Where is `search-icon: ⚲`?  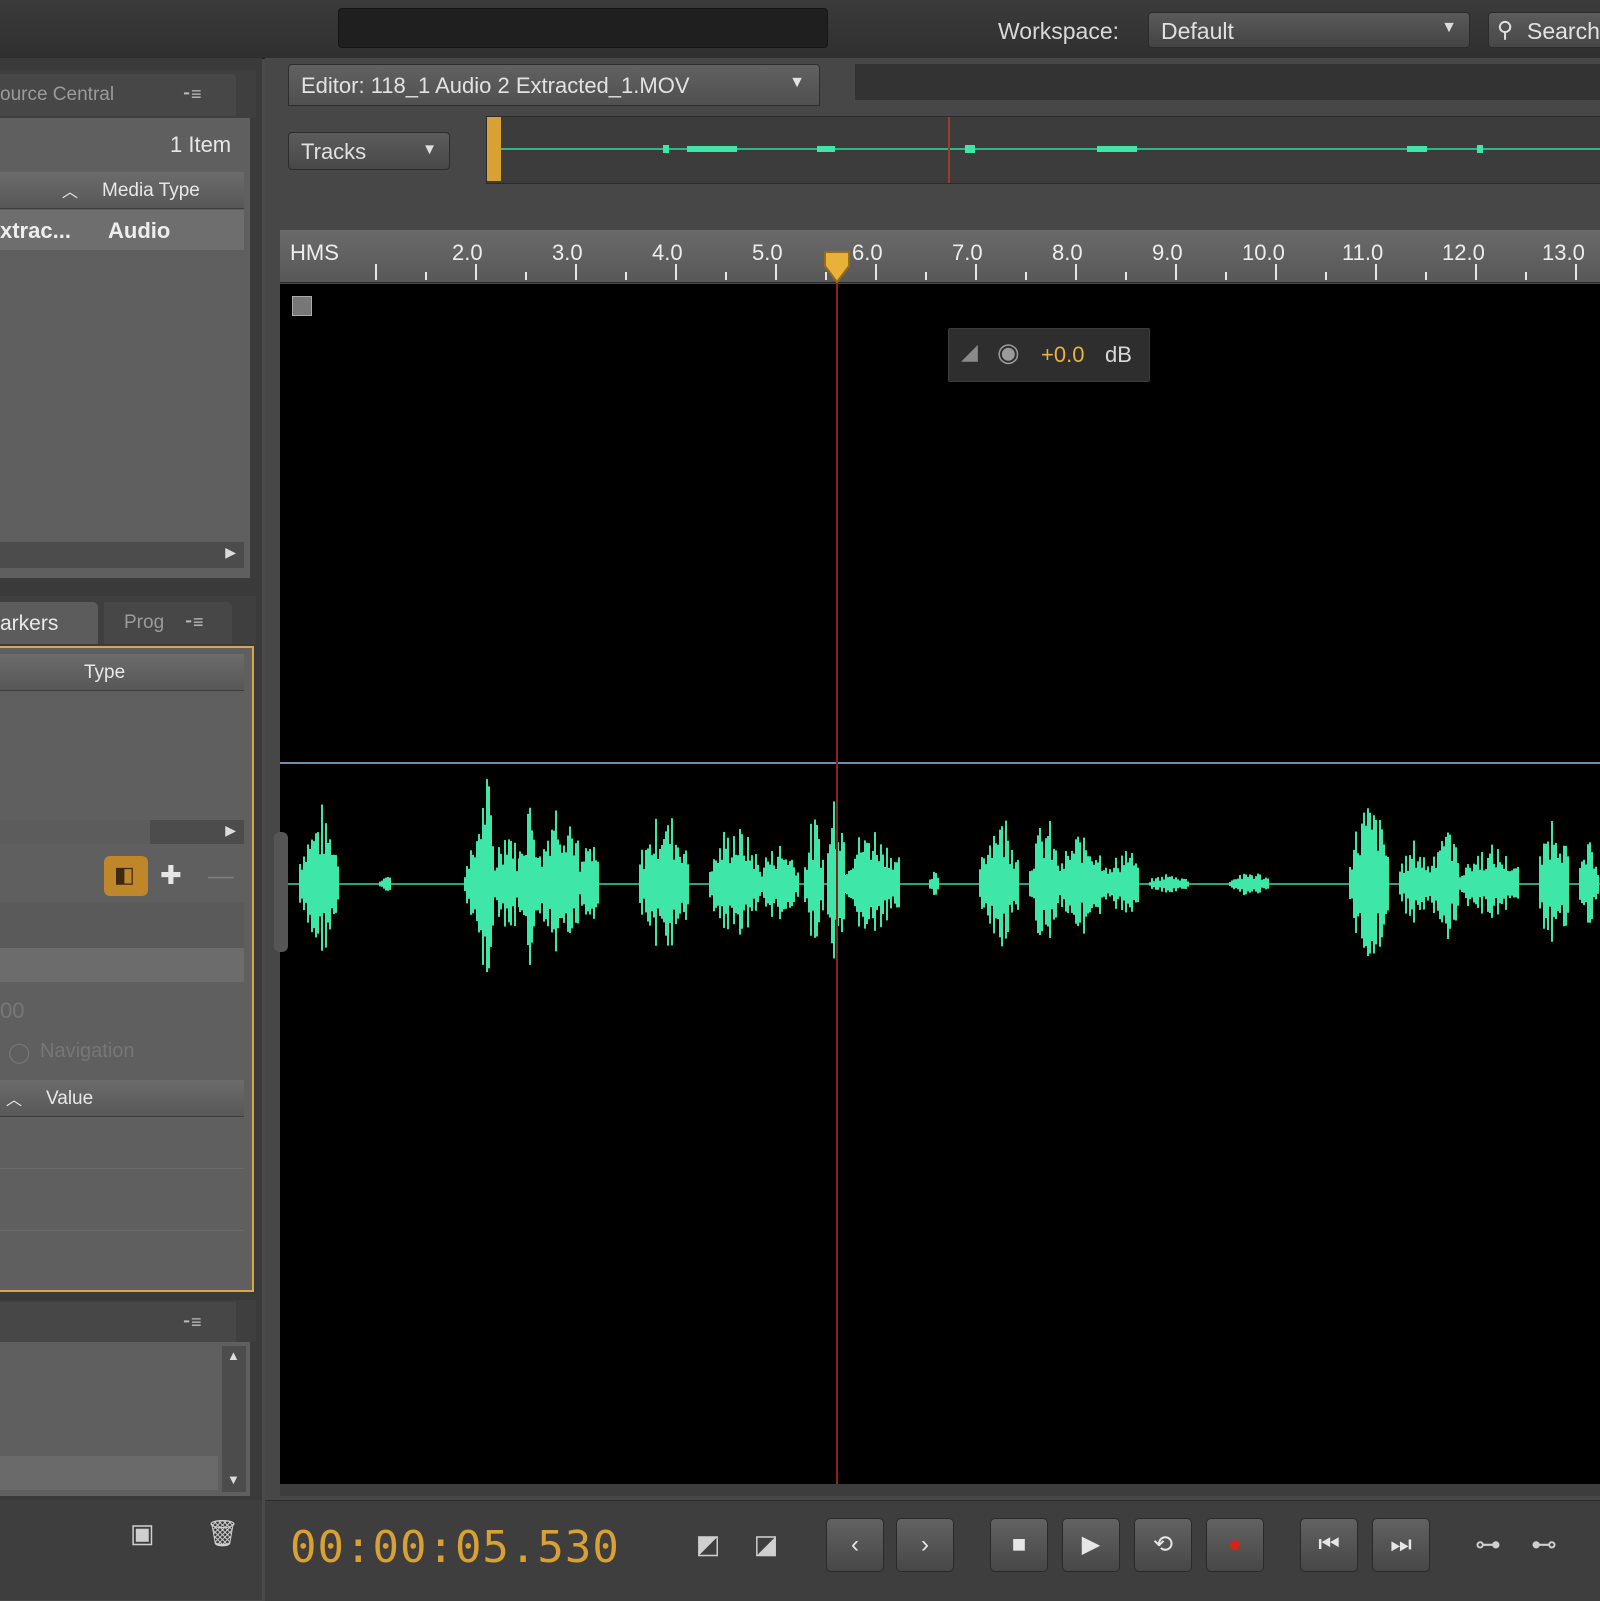 search-icon: ⚲ is located at coordinates (1505, 29).